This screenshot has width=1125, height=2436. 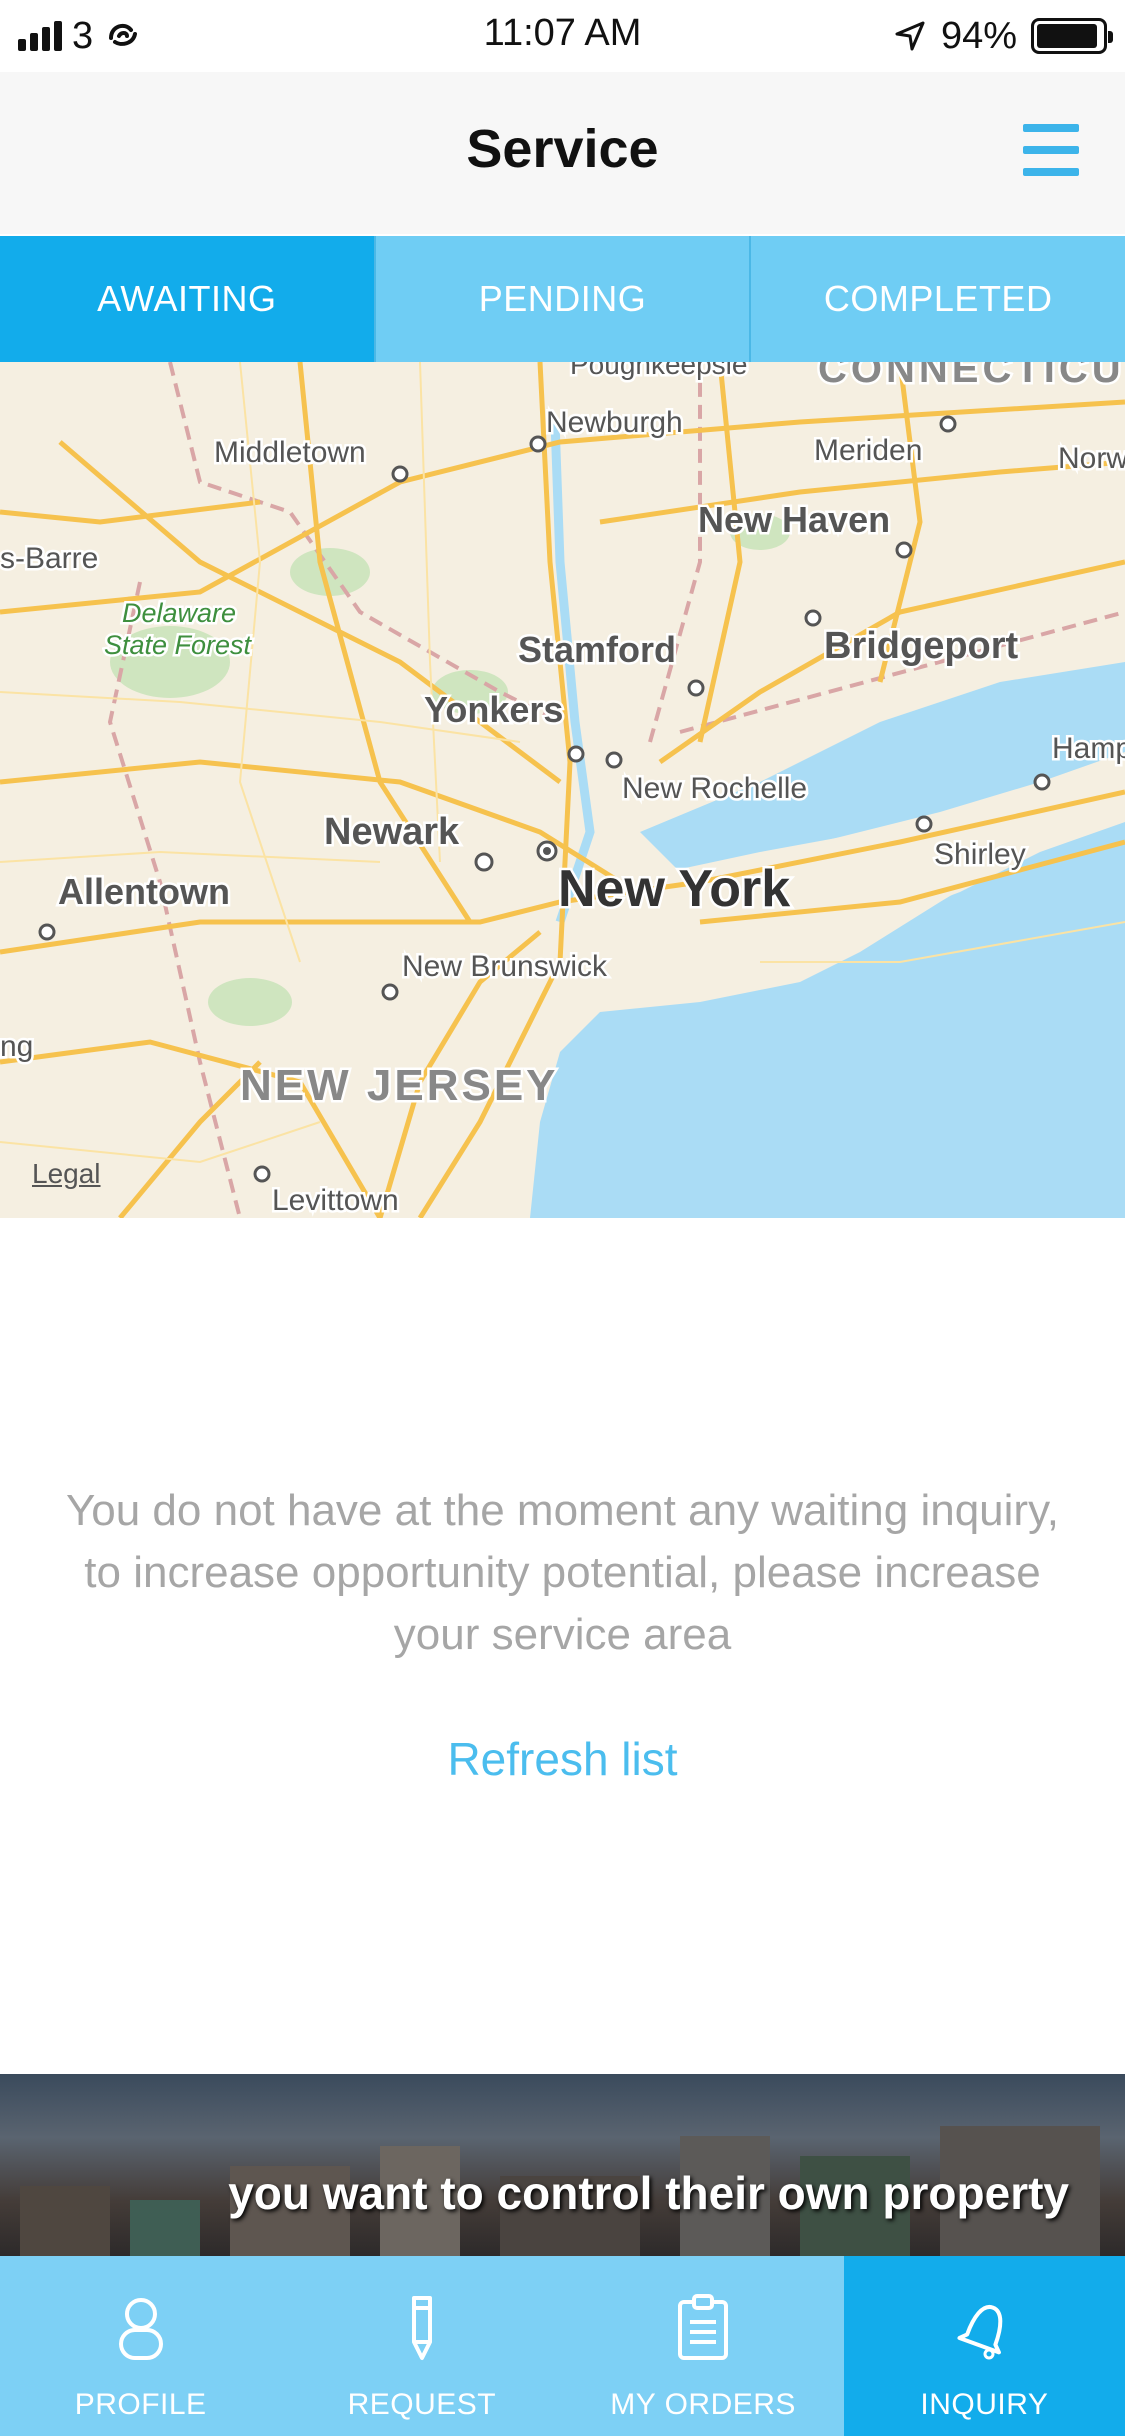 What do you see at coordinates (562, 1759) in the screenshot?
I see `refresh-list-button: Refresh list` at bounding box center [562, 1759].